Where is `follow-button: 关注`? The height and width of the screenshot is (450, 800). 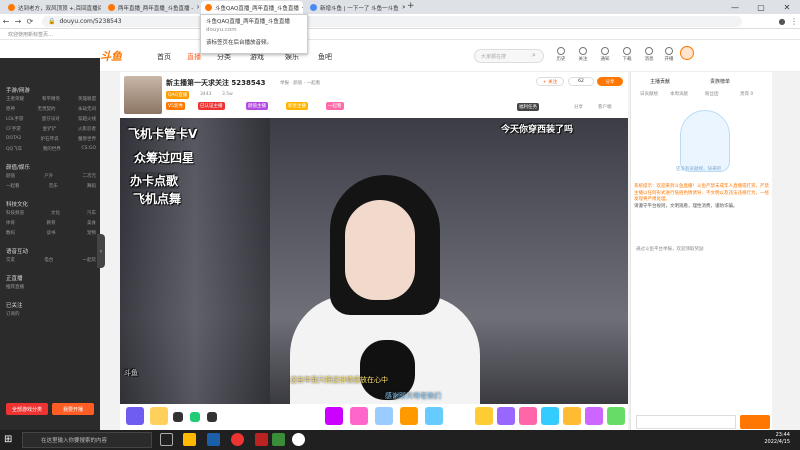 follow-button: 关注 is located at coordinates (583, 54).